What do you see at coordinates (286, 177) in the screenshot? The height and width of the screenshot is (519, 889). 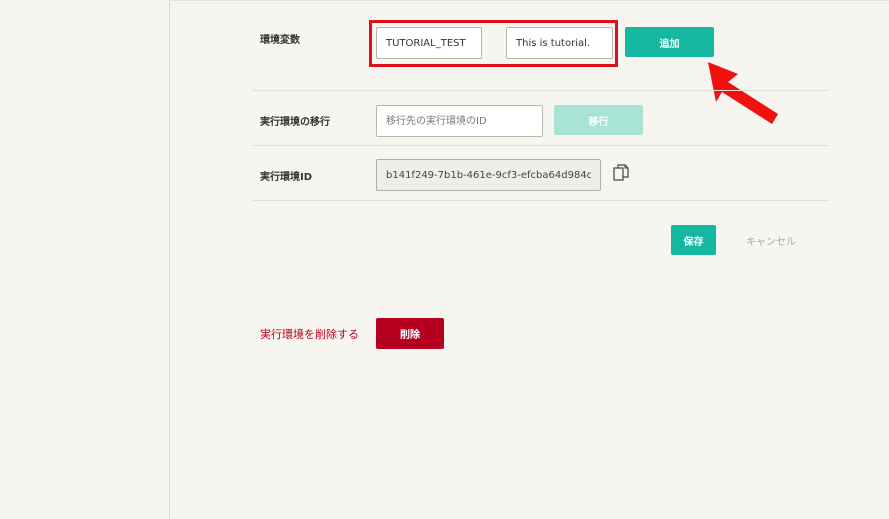 I see `env-id-label: 実行環境ID` at bounding box center [286, 177].